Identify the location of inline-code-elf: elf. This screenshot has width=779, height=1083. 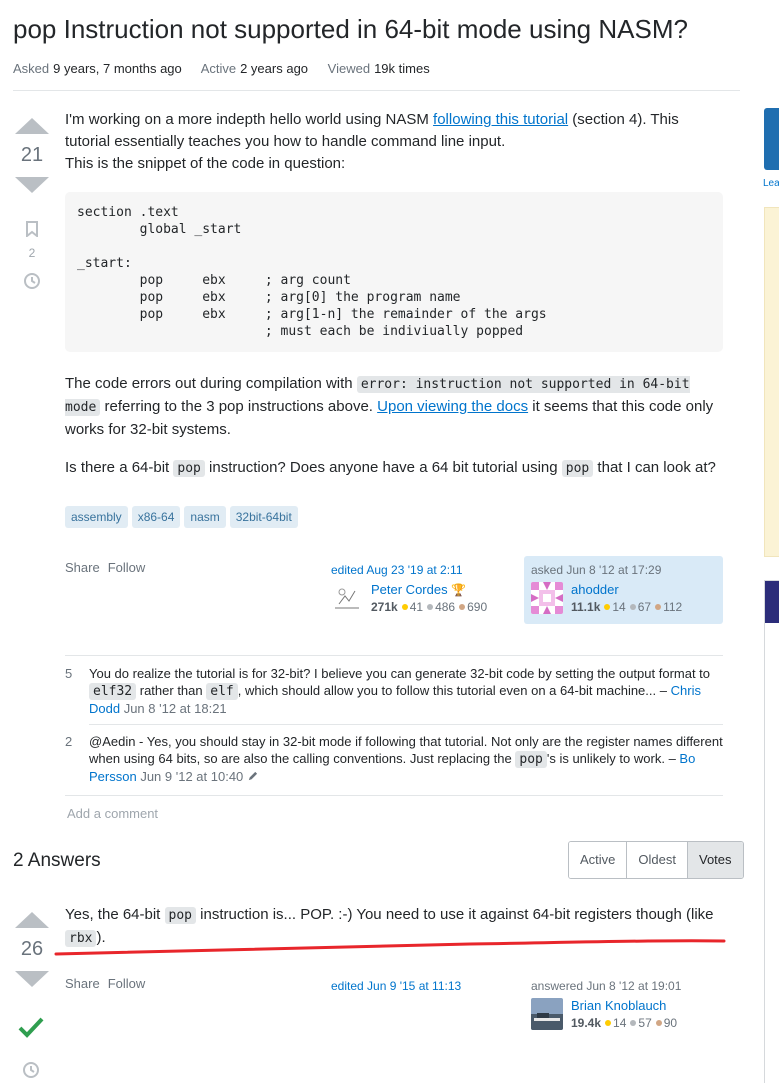
(222, 691).